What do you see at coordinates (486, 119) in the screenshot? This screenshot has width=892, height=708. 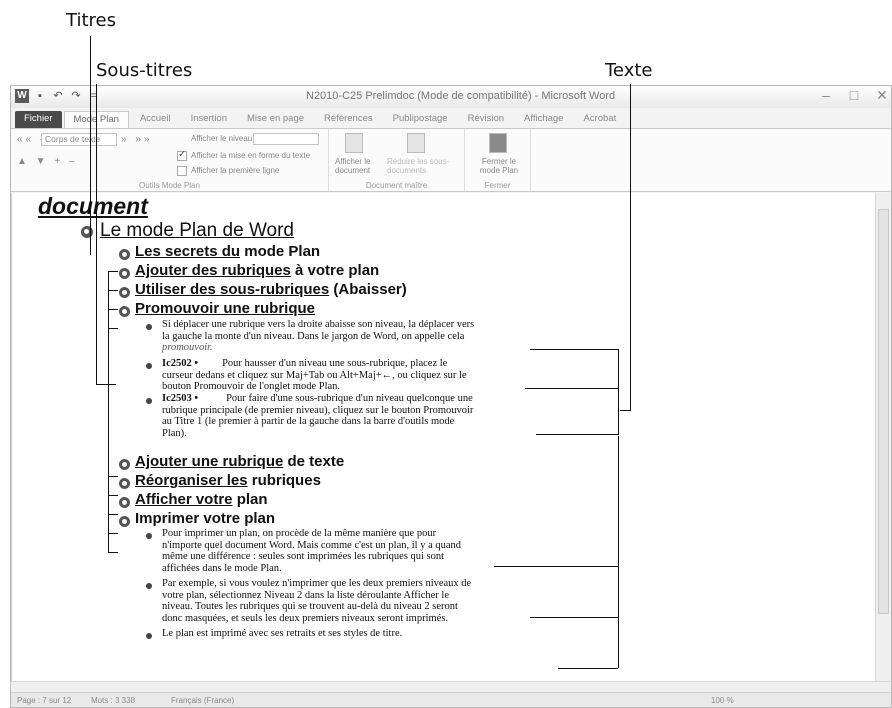 I see `tab-revision: Révision` at bounding box center [486, 119].